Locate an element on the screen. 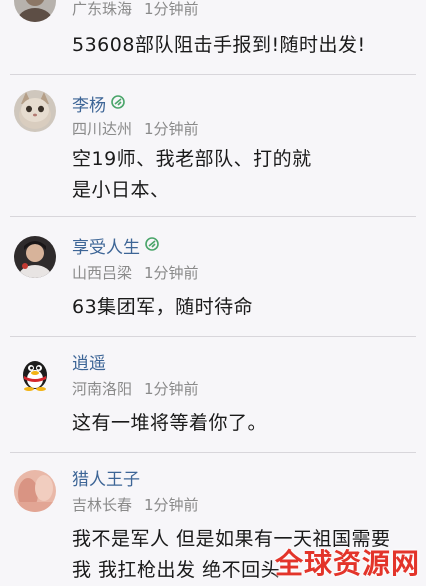 The width and height of the screenshot is (426, 586). location-label: 山西吕梁 is located at coordinates (102, 273).